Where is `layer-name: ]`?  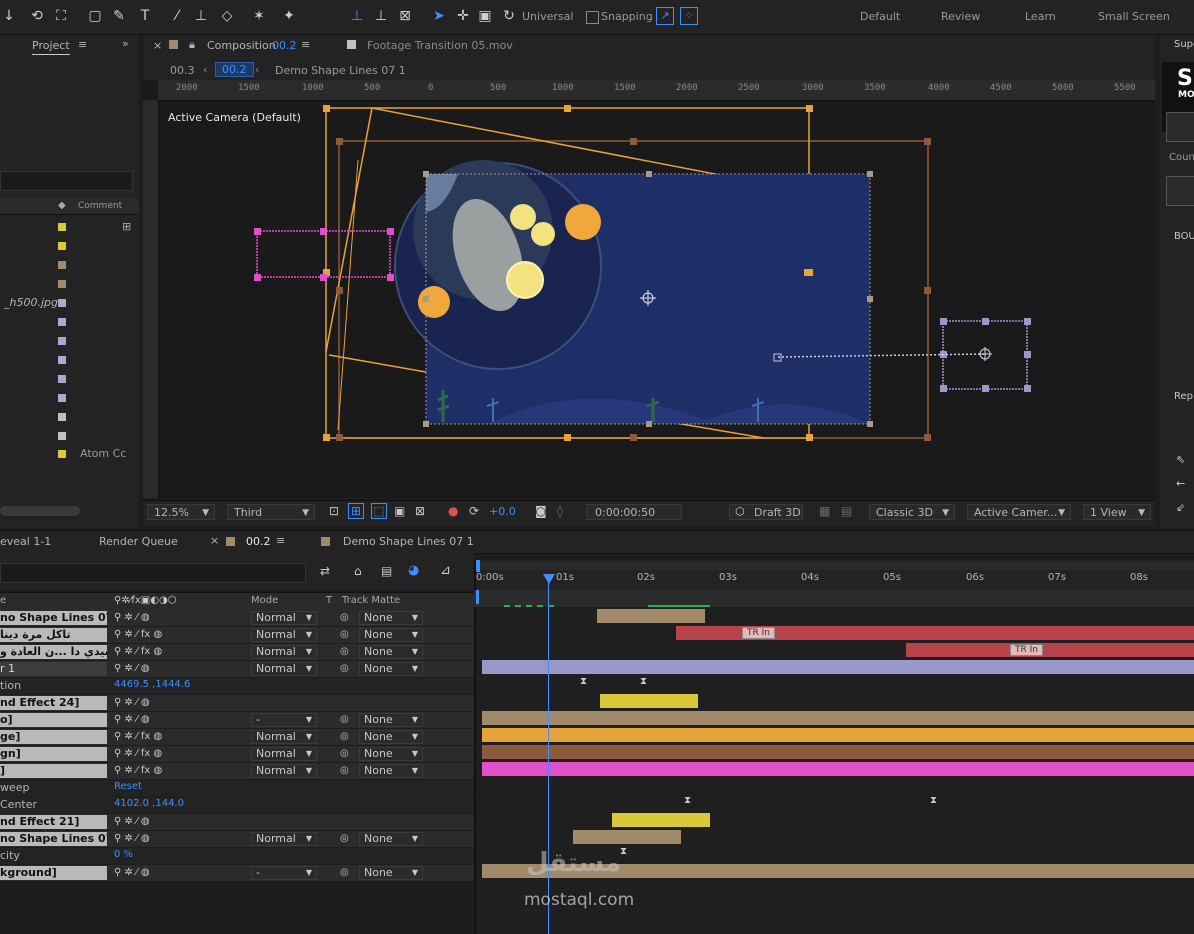
layer-name: ] is located at coordinates (53, 771).